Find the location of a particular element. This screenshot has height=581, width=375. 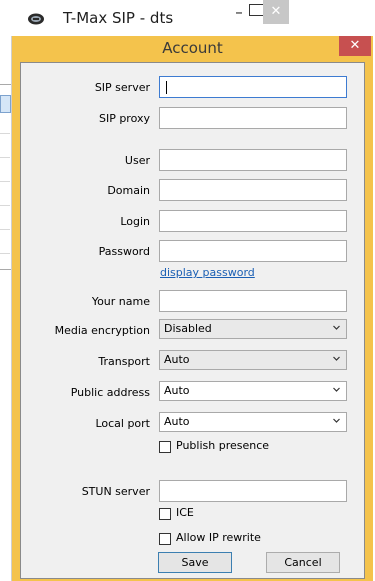

sip-server-label-wrap: SIP server is located at coordinates (85, 88).